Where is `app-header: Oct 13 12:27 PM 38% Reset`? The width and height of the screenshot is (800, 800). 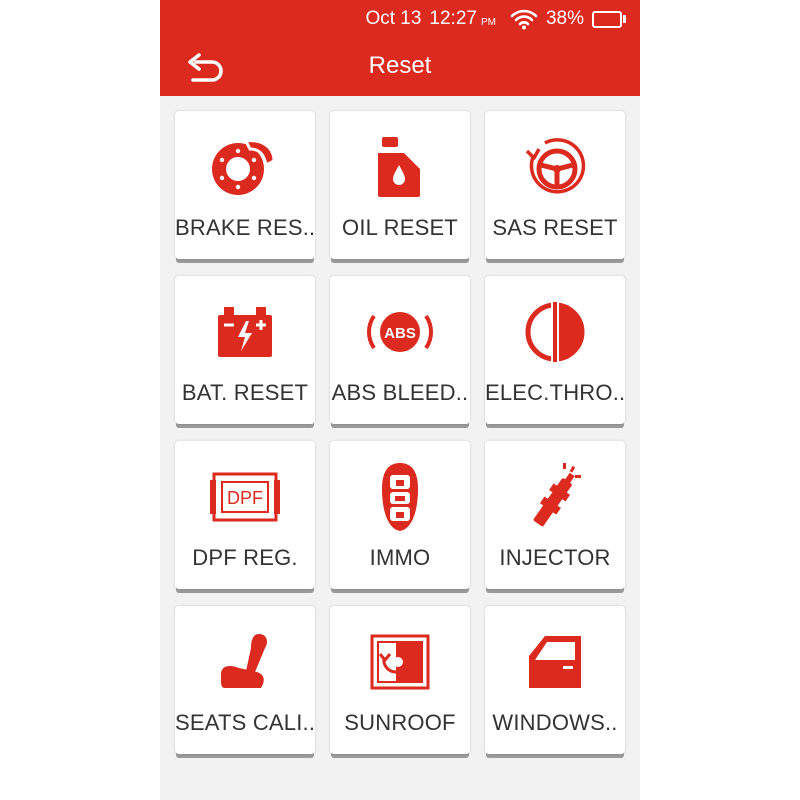 app-header: Oct 13 12:27 PM 38% Reset is located at coordinates (400, 48).